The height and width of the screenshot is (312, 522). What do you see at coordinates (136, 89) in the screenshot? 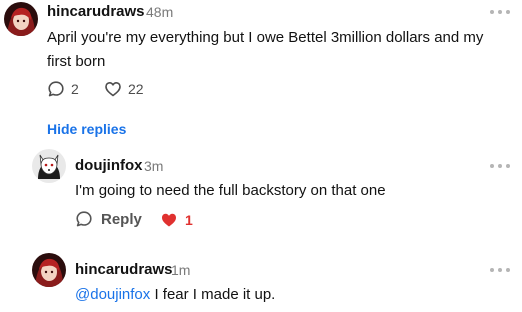
I see `like-count: 22` at bounding box center [136, 89].